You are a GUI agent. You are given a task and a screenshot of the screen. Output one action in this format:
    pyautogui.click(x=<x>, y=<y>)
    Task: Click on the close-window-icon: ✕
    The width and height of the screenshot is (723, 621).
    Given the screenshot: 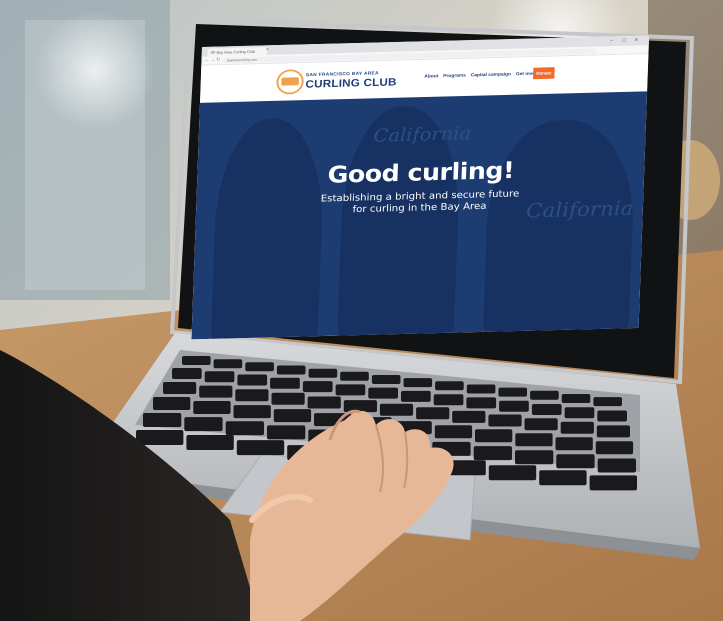 What is the action you would take?
    pyautogui.click(x=636, y=40)
    